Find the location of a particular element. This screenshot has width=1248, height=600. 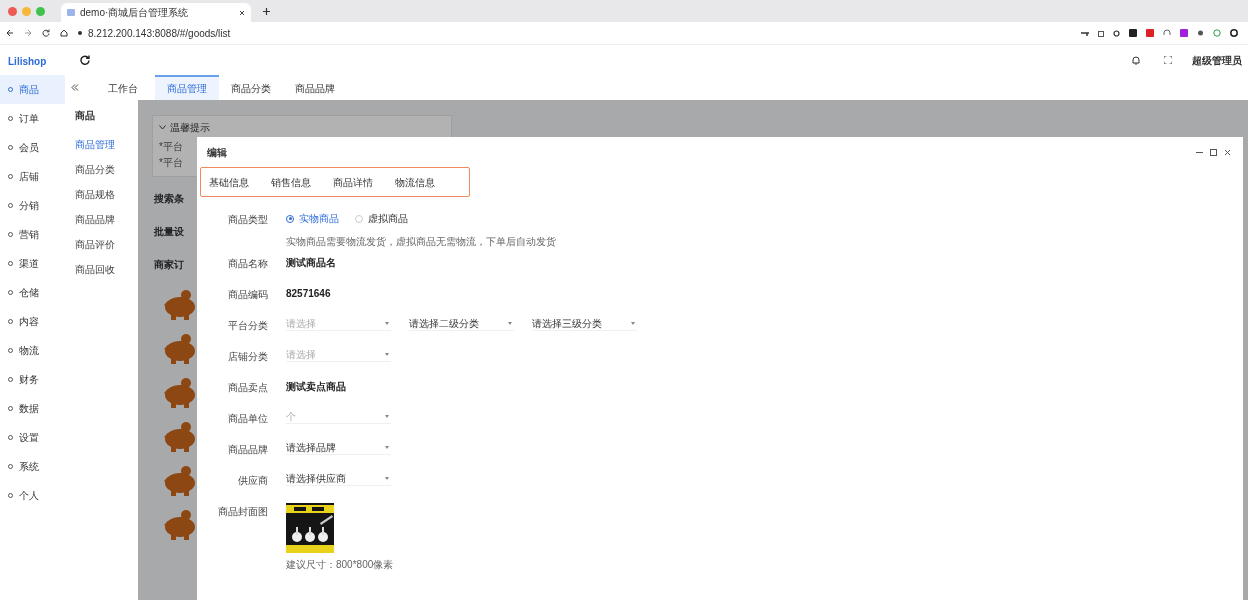

sidebar-item: 设置 is located at coordinates (32, 437).